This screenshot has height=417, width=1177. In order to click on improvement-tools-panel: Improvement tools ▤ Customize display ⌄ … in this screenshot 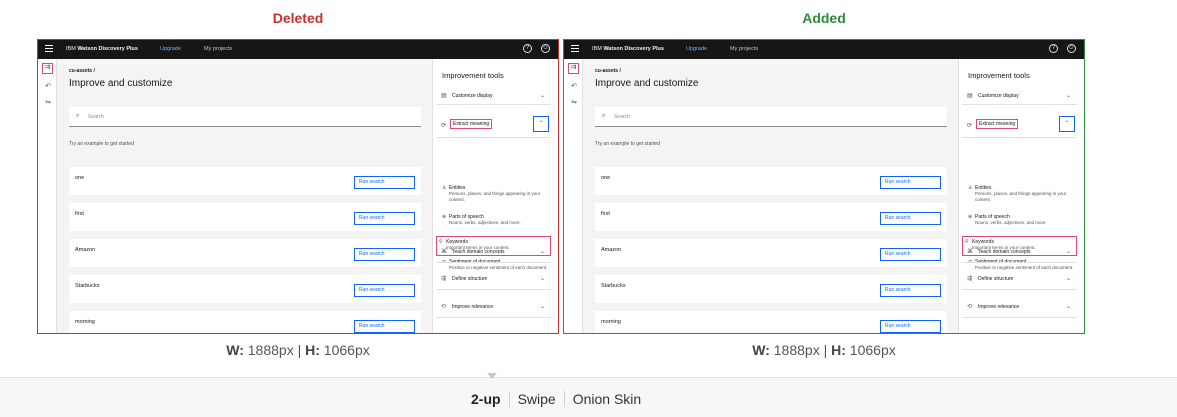, I will do `click(495, 196)`.